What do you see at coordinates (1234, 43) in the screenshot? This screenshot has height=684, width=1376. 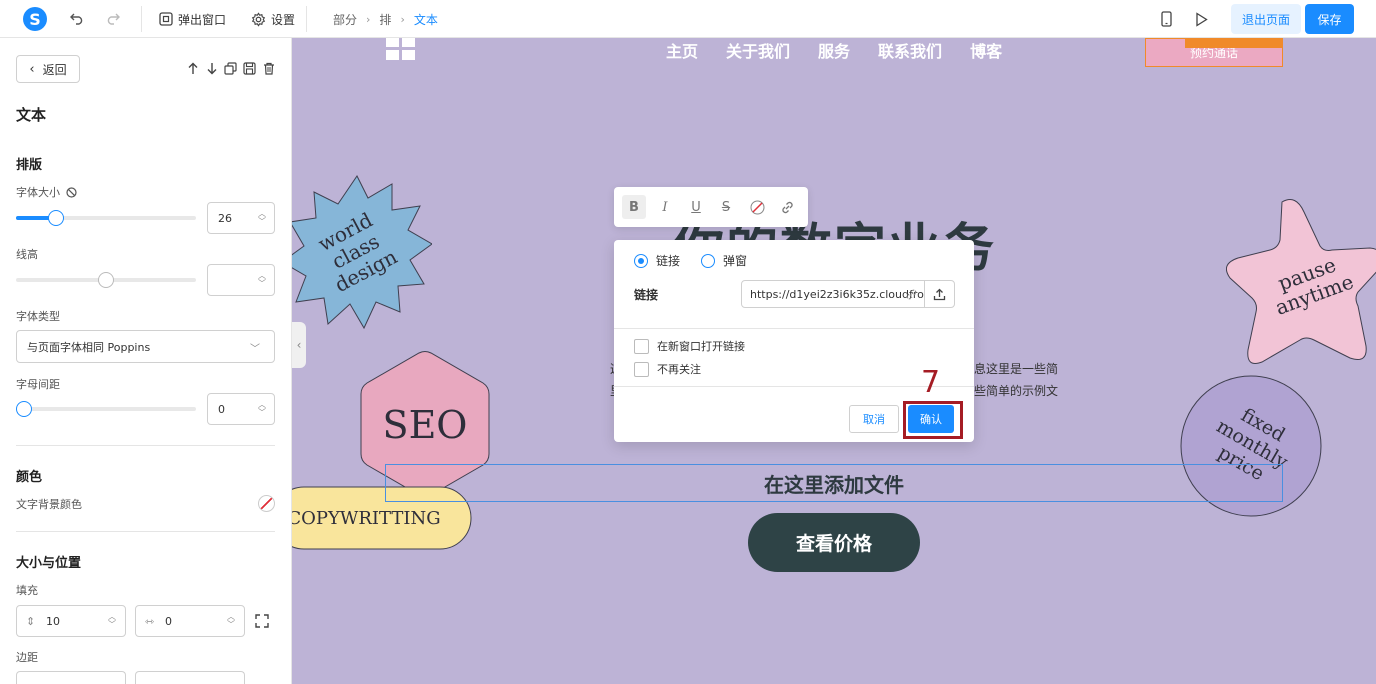 I see `element-tools` at bounding box center [1234, 43].